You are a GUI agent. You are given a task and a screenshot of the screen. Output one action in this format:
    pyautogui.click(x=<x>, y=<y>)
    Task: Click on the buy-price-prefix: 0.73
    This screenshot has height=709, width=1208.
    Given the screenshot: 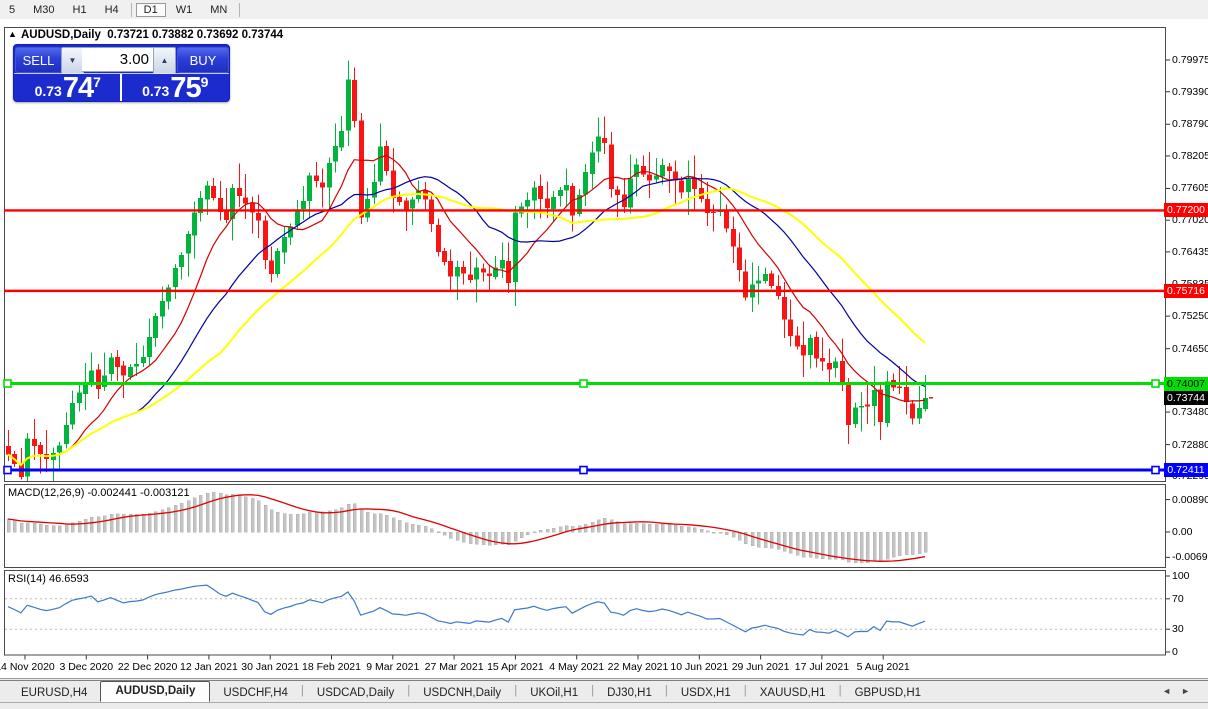 What is the action you would take?
    pyautogui.click(x=156, y=91)
    